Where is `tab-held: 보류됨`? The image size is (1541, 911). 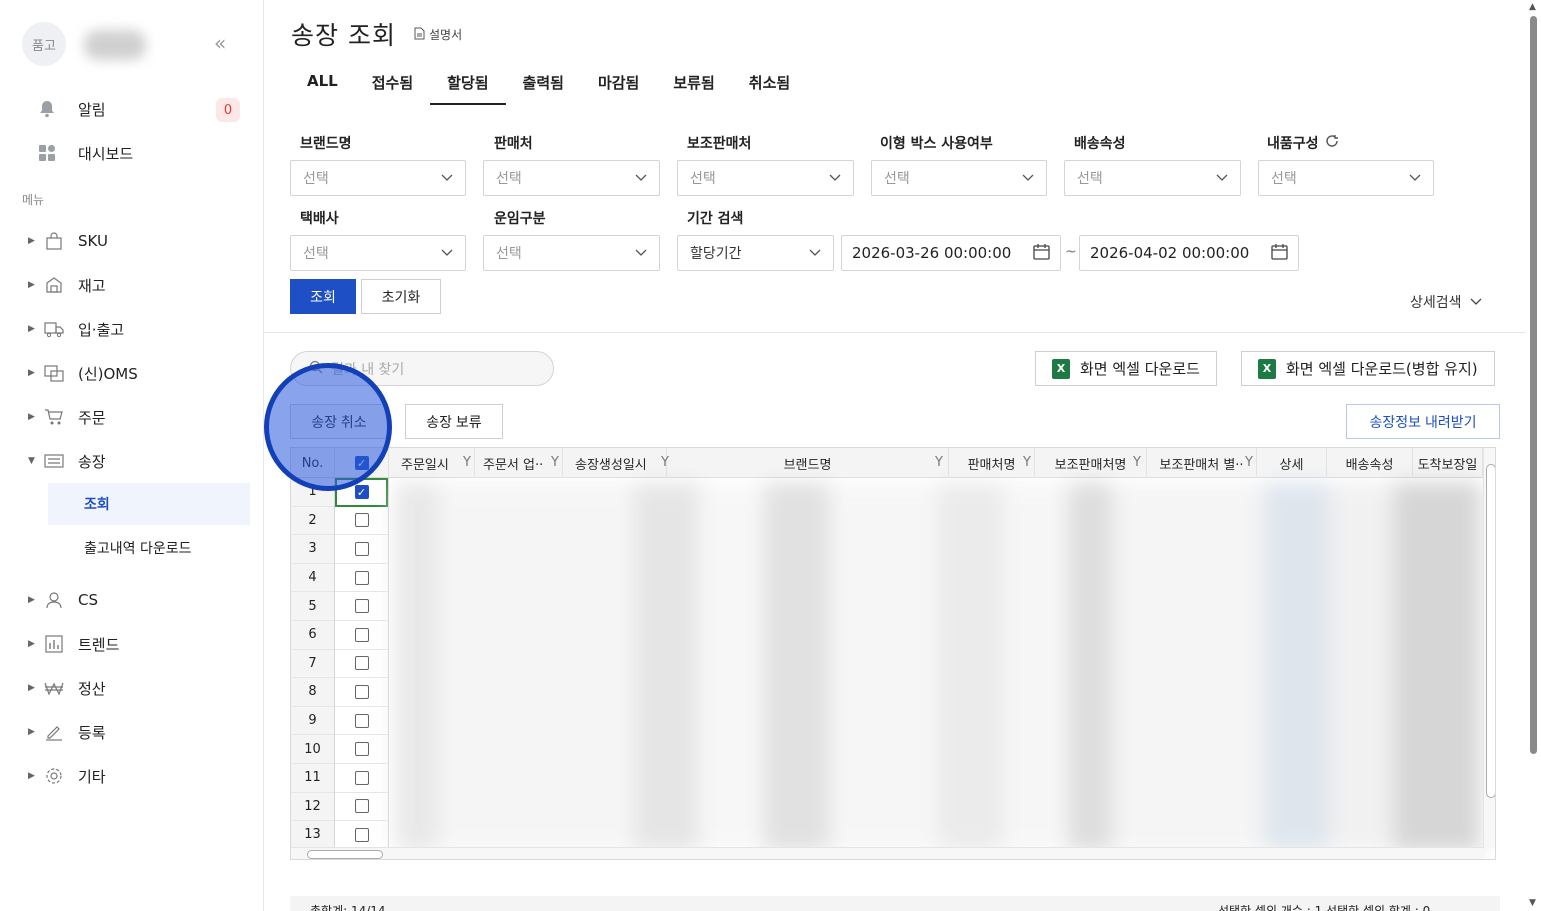 tab-held: 보류됨 is located at coordinates (693, 84).